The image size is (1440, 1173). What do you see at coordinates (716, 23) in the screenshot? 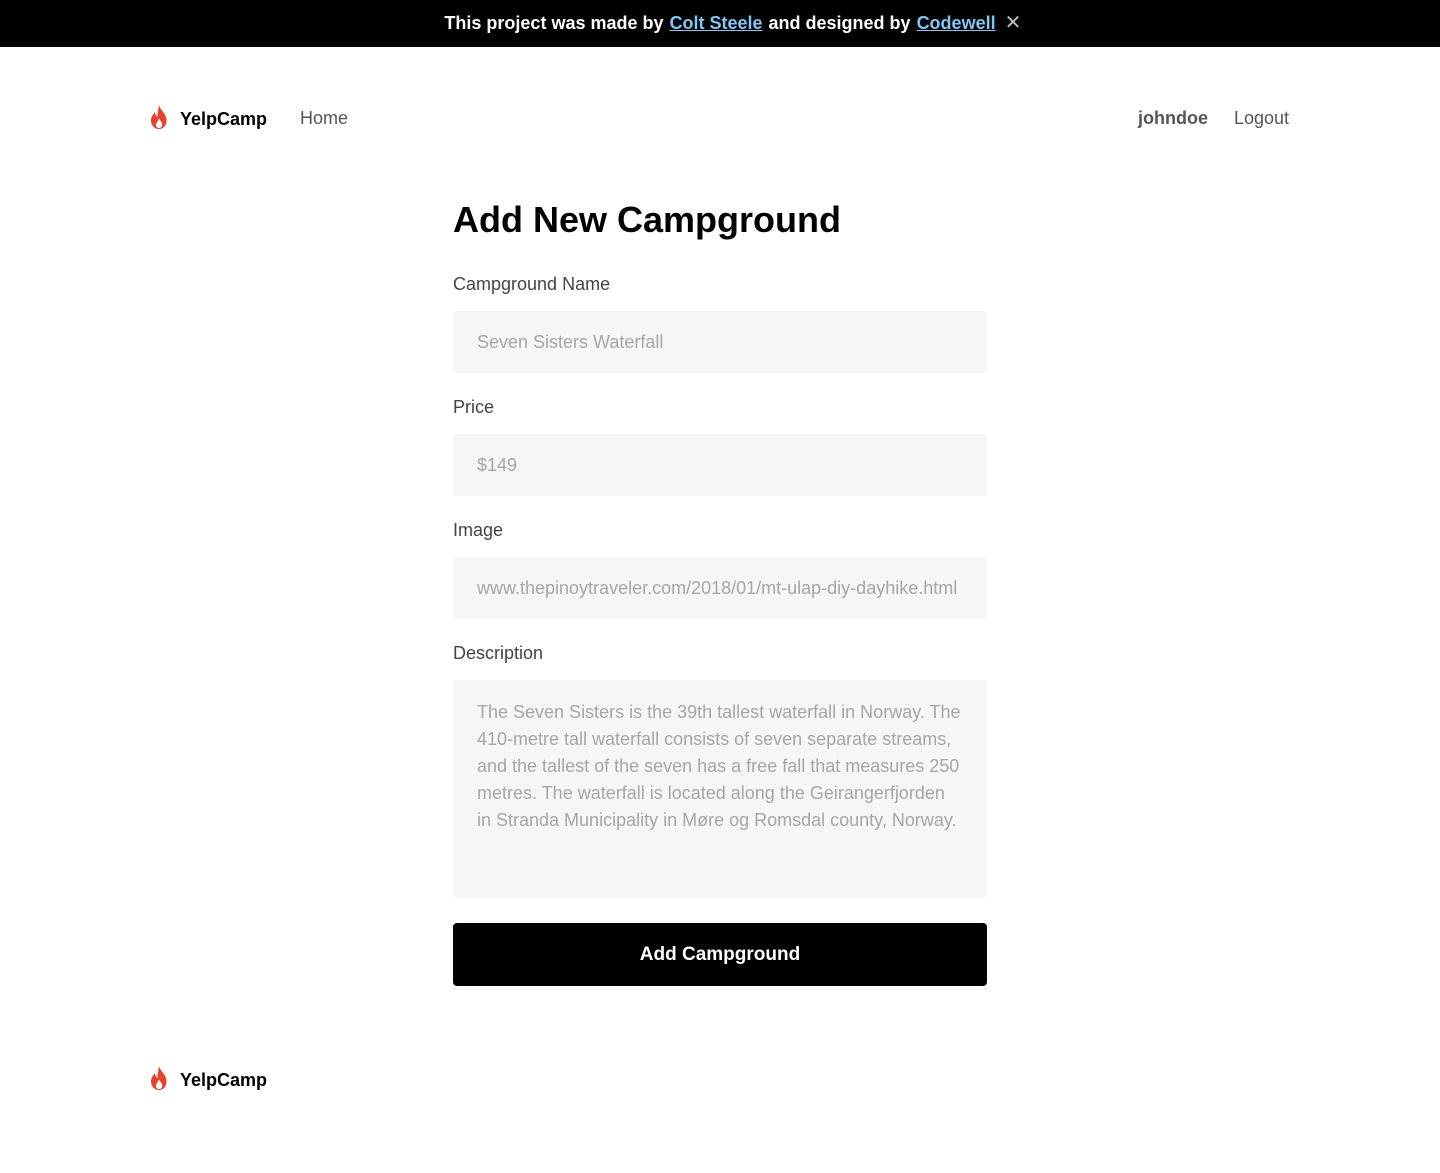
I see `author-link: Colt Steele` at bounding box center [716, 23].